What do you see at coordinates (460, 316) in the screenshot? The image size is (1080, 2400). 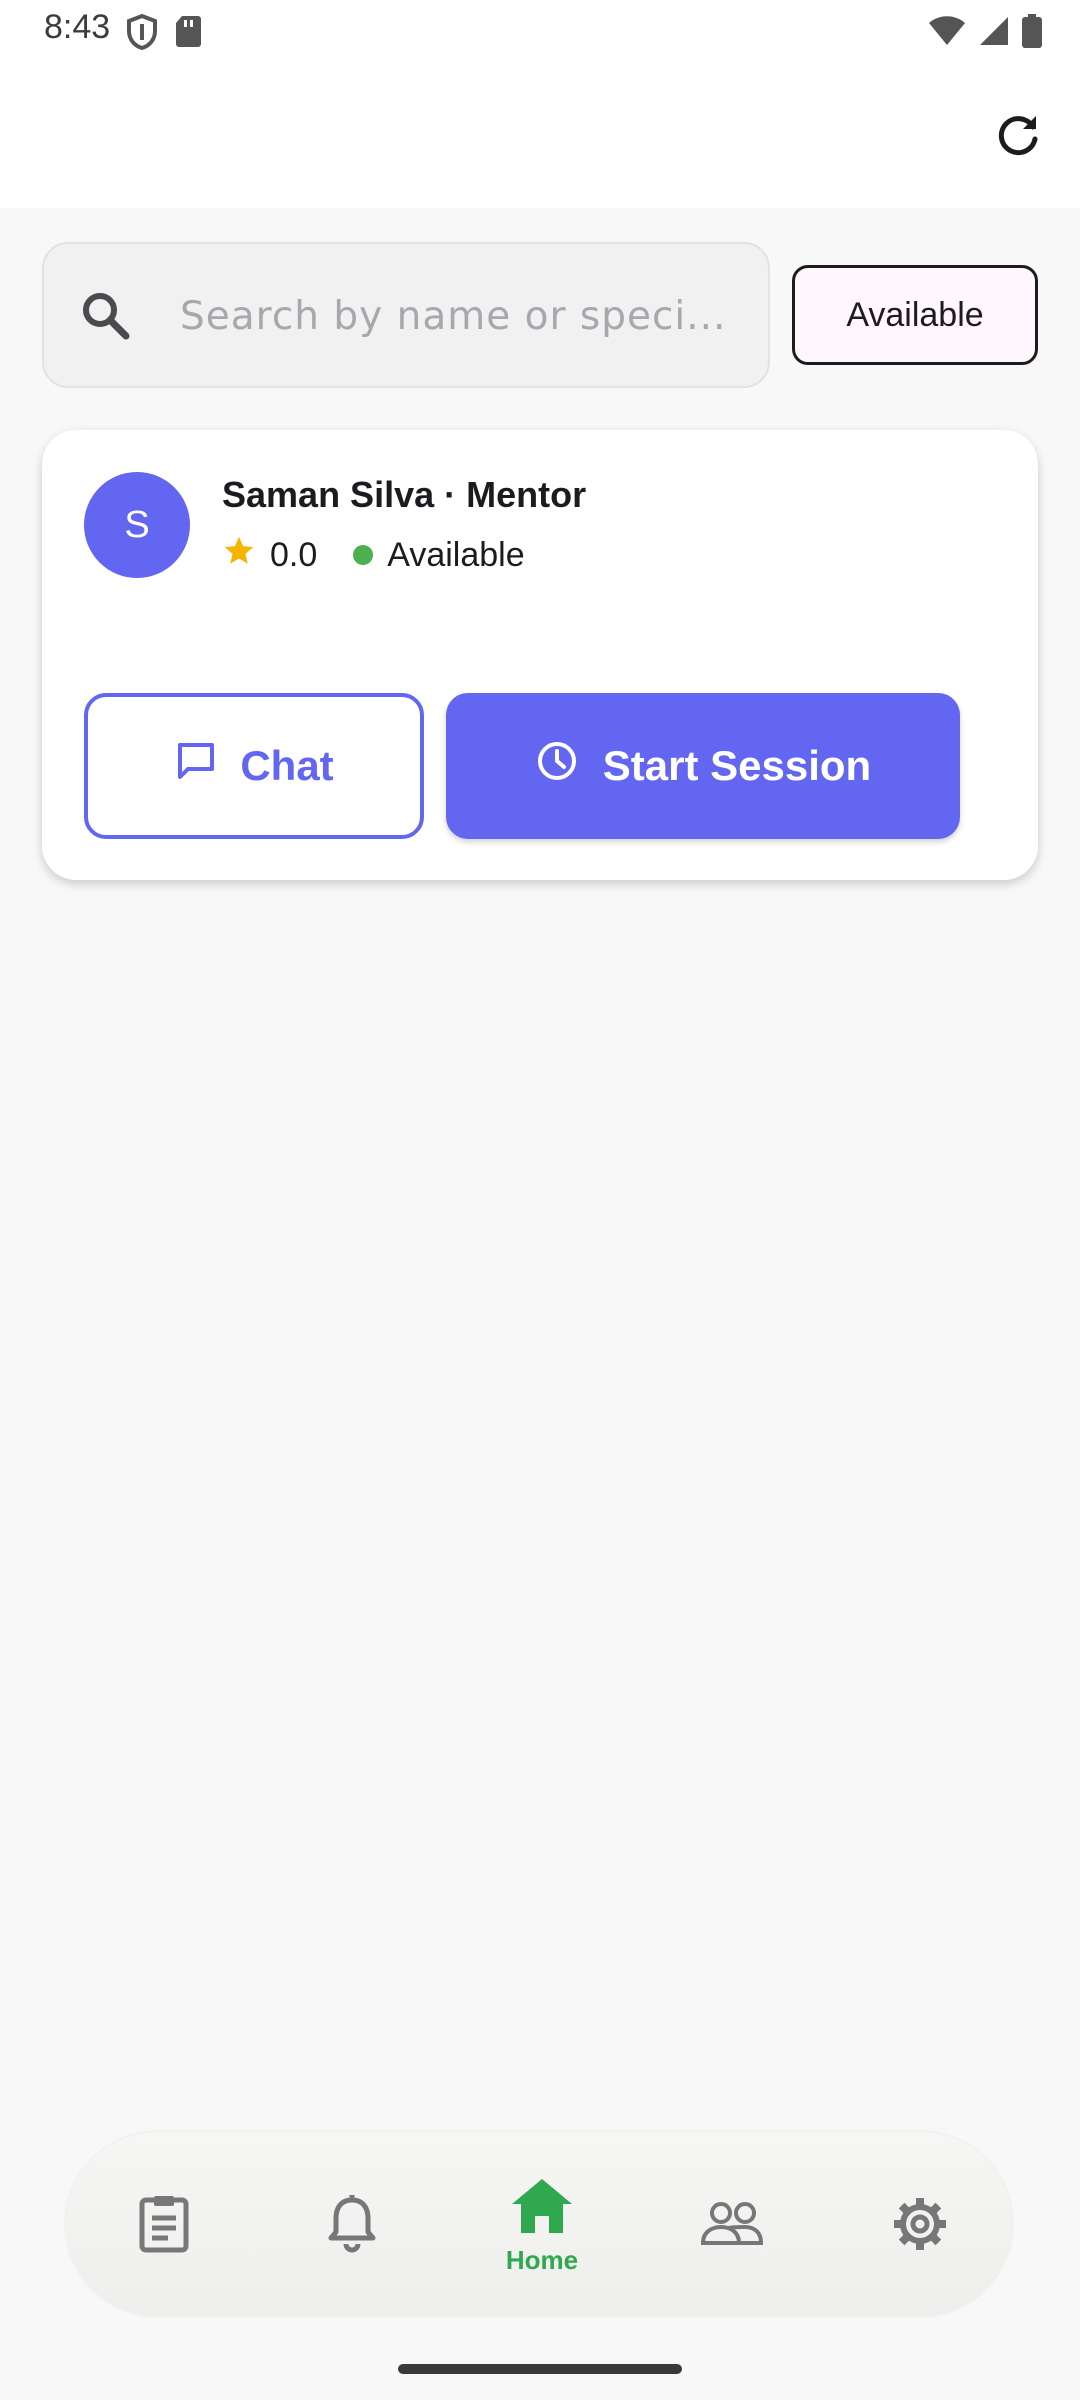 I see `search-input` at bounding box center [460, 316].